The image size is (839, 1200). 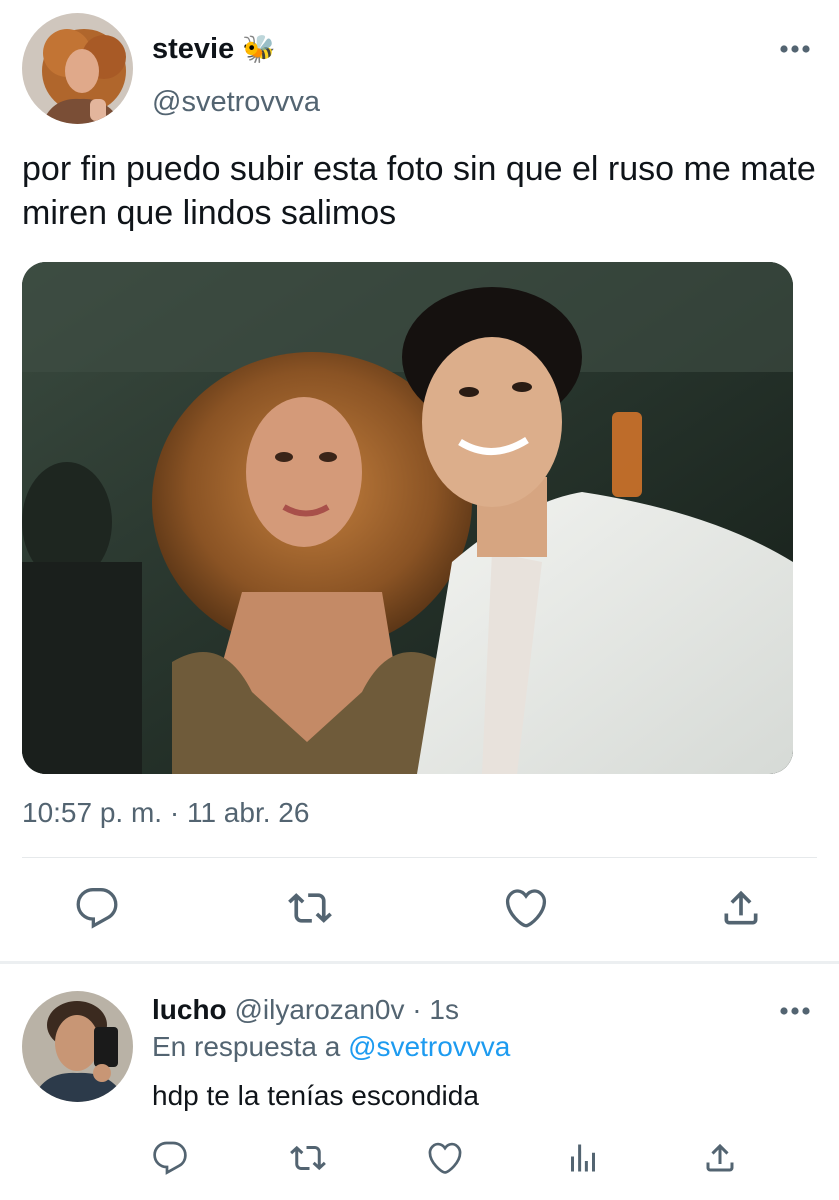 I want to click on author-display-name: stevie 🐝, so click(x=214, y=49).